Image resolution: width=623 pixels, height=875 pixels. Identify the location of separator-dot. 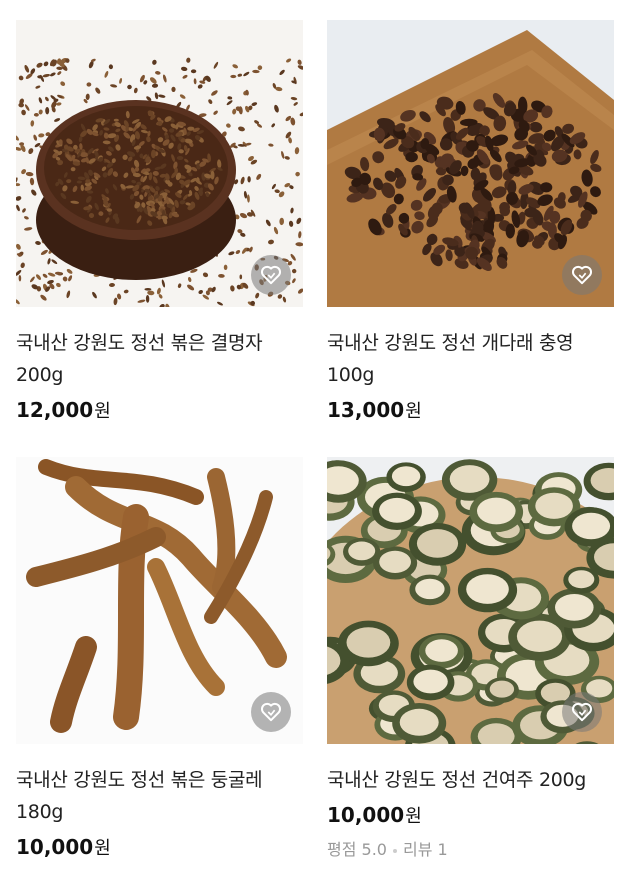
(394, 850).